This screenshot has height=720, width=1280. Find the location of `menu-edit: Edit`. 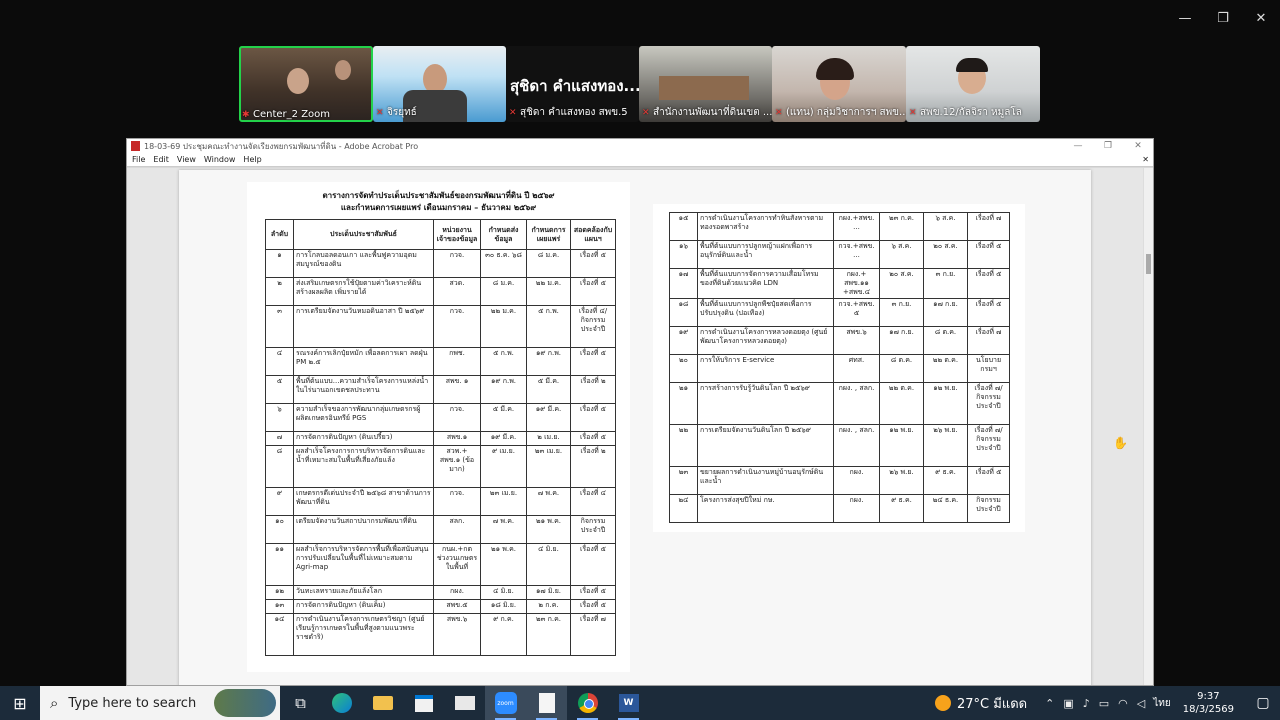

menu-edit: Edit is located at coordinates (161, 159).